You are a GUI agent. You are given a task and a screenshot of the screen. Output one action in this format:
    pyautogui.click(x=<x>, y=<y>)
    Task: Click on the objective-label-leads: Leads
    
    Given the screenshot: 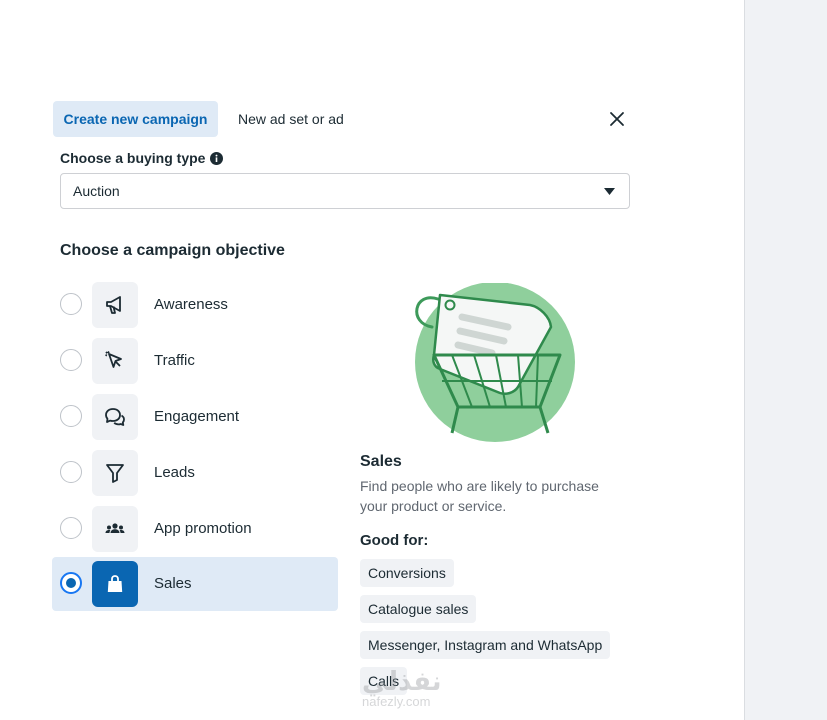 What is the action you would take?
    pyautogui.click(x=174, y=472)
    